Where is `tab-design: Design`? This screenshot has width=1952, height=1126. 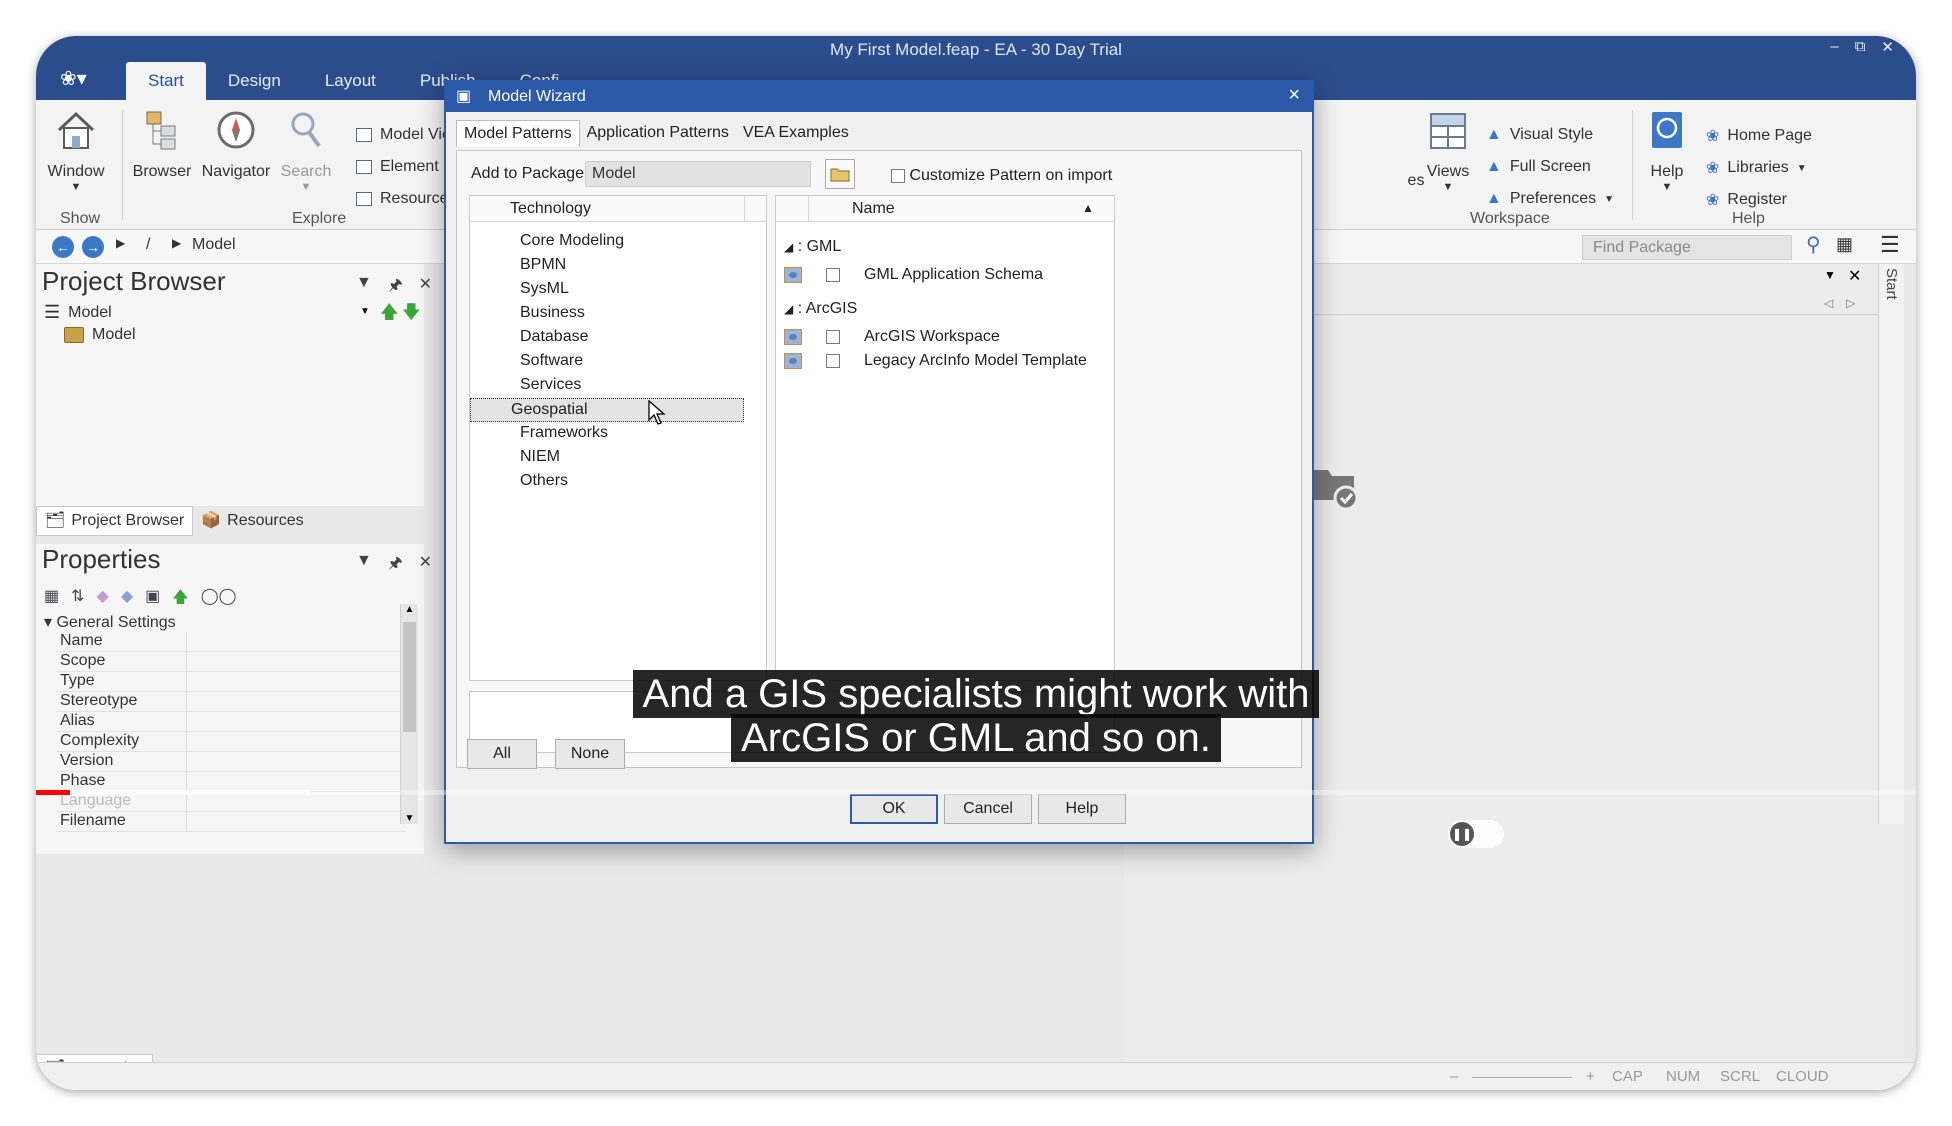 tab-design: Design is located at coordinates (254, 81).